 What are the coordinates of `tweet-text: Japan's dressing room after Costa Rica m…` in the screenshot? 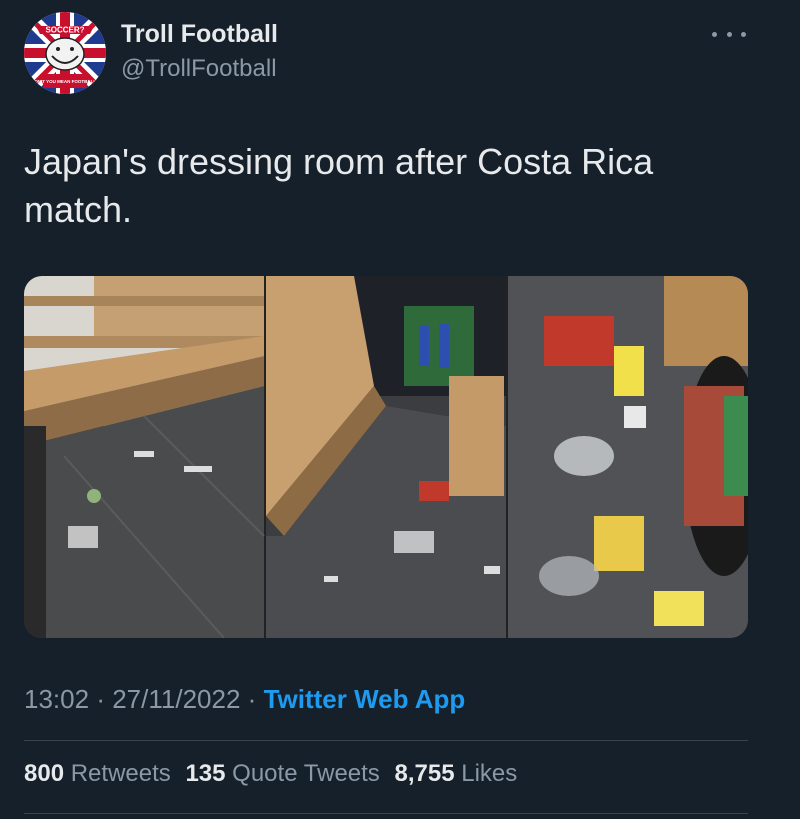 It's located at (339, 185).